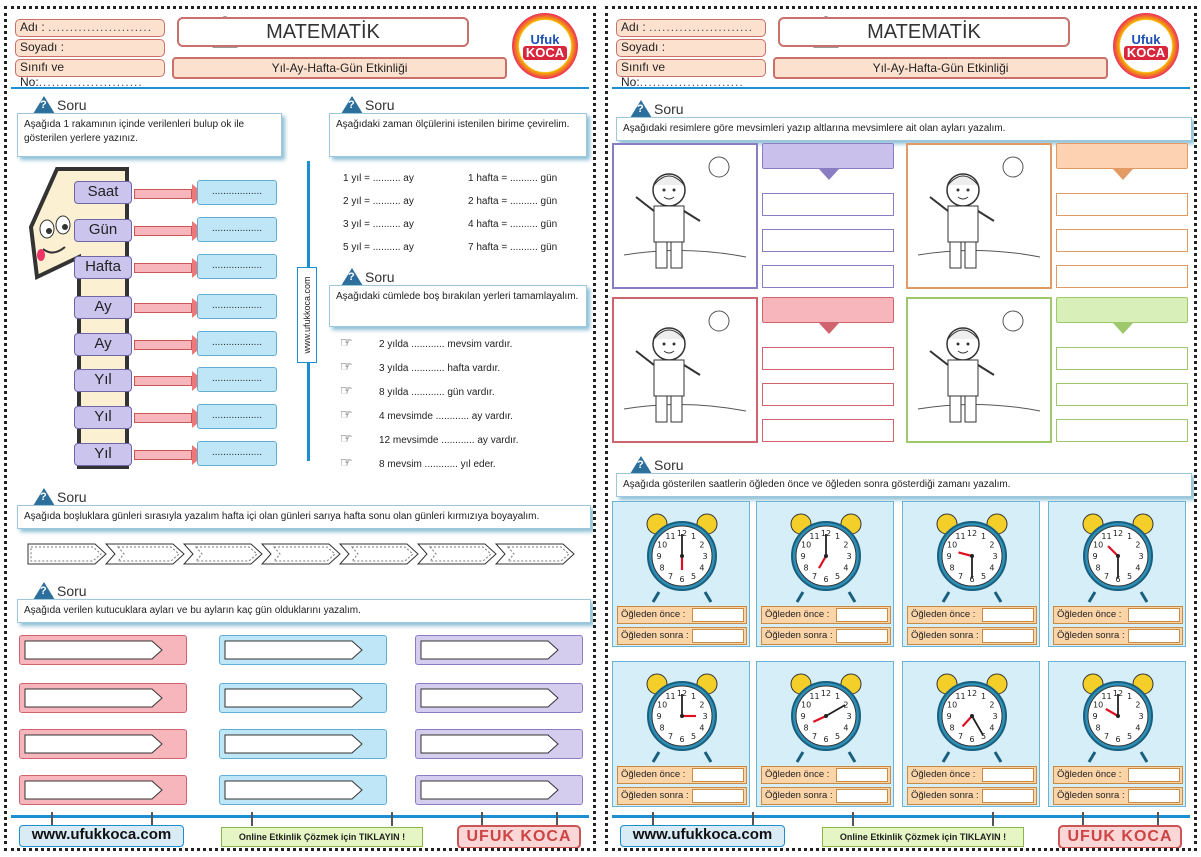 This screenshot has height=857, width=1201. I want to click on pm-answer-row: Öğleden sonra :, so click(826, 796).